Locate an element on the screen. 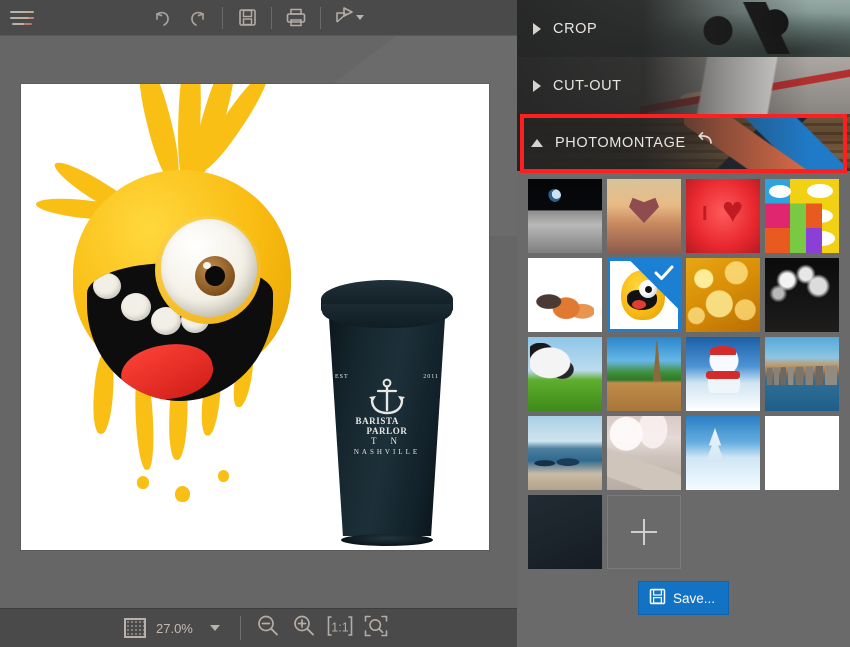  zoom-level-value: 27.0% is located at coordinates (174, 628).